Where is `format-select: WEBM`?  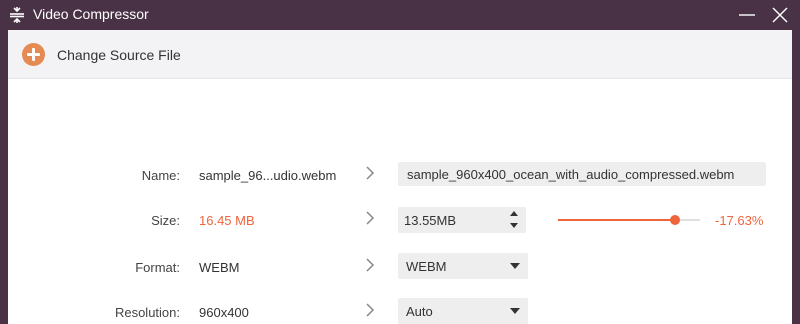
format-select: WEBM is located at coordinates (463, 266).